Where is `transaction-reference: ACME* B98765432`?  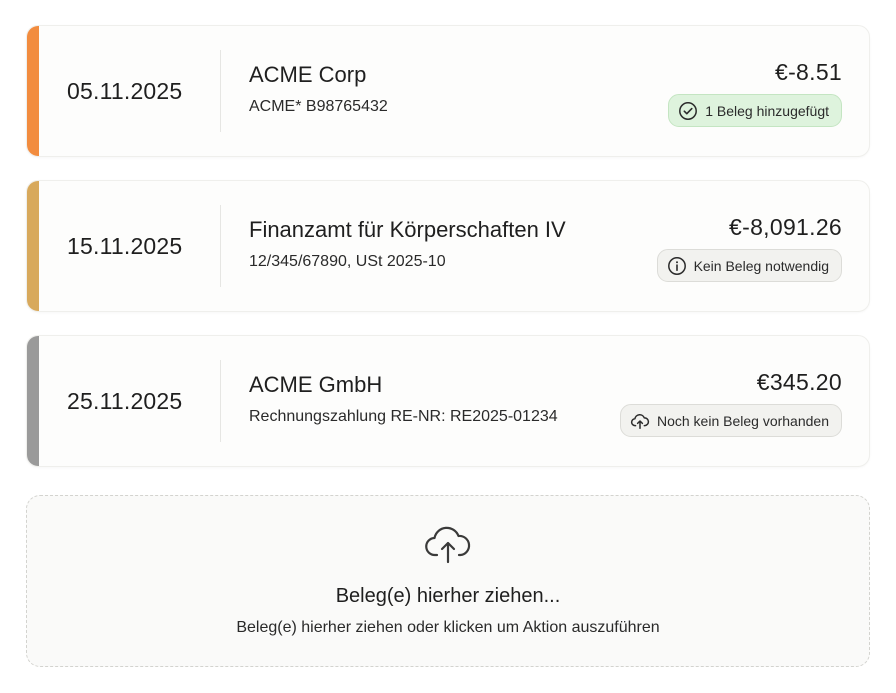 transaction-reference: ACME* B98765432 is located at coordinates (318, 106).